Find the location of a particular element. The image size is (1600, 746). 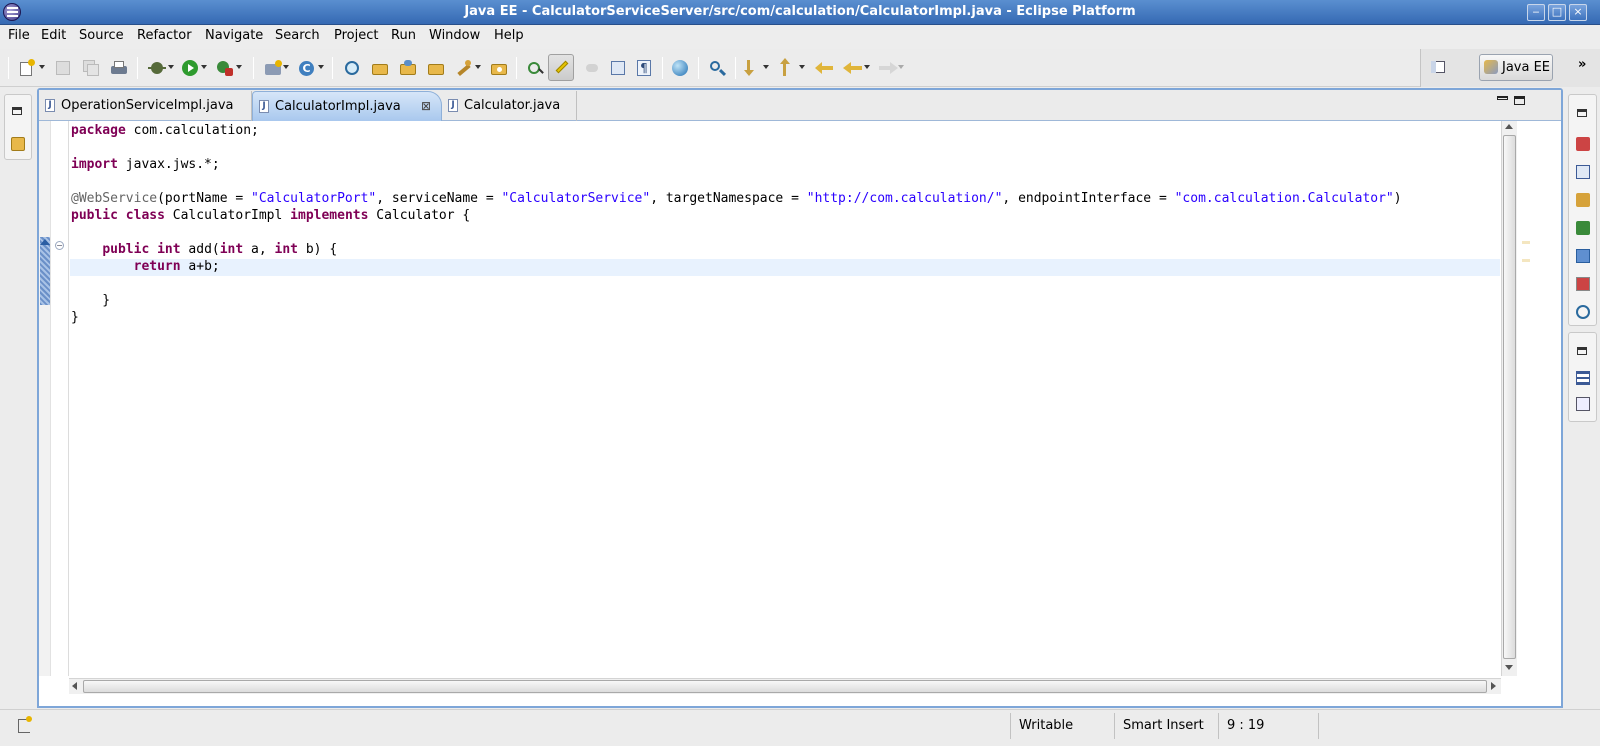

project-explorer-icon is located at coordinates (18, 144).